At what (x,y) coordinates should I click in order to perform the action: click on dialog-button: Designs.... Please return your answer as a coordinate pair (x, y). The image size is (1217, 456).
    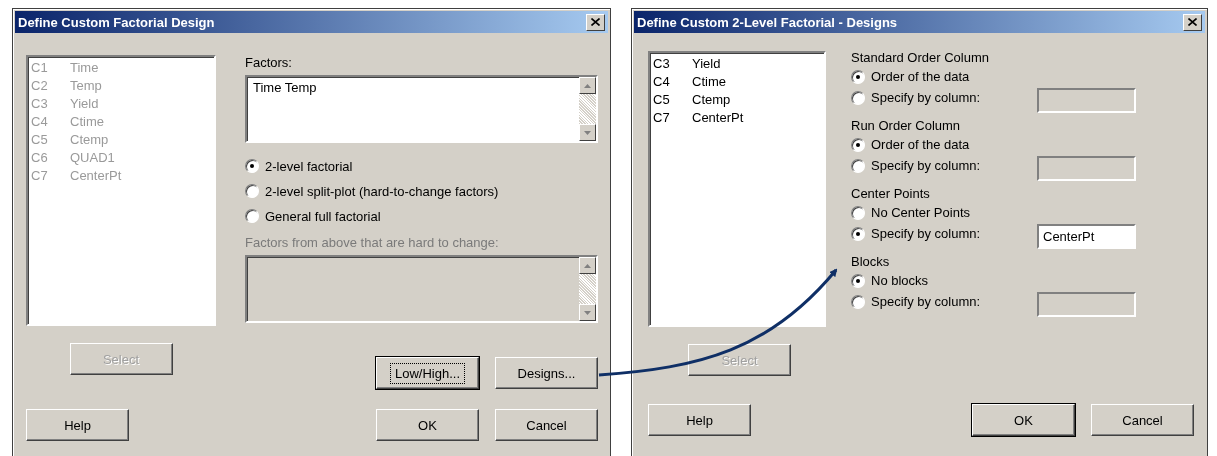
    Looking at the image, I should click on (546, 373).